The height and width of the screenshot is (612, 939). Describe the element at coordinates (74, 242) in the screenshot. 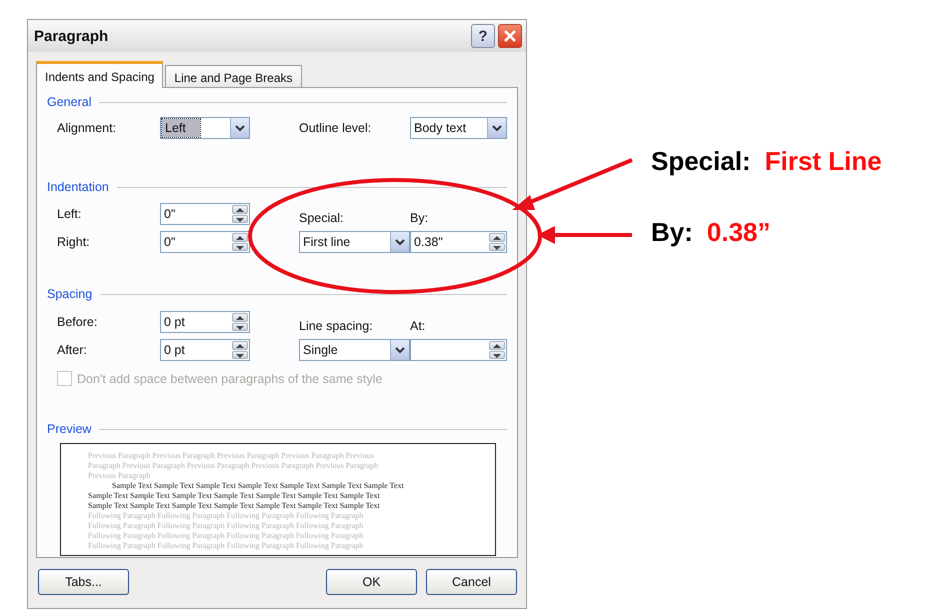

I see `field-label: Right:` at that location.